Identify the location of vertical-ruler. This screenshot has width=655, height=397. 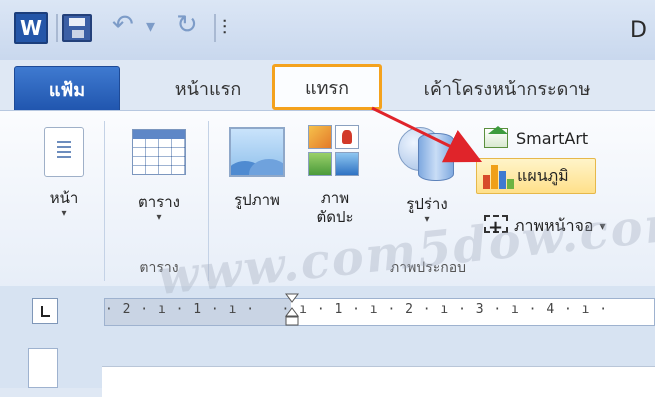
(43, 368).